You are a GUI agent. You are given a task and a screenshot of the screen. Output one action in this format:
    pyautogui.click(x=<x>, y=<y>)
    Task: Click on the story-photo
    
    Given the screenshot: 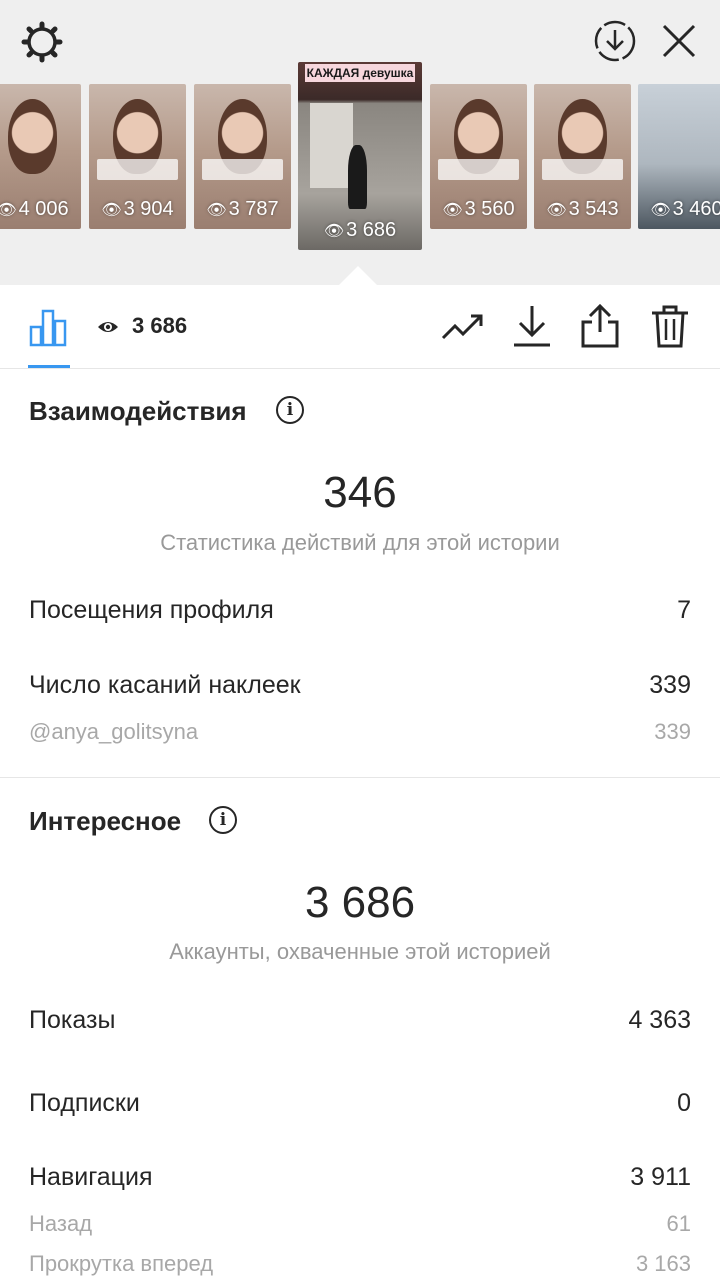 What is the action you would take?
    pyautogui.click(x=32, y=136)
    